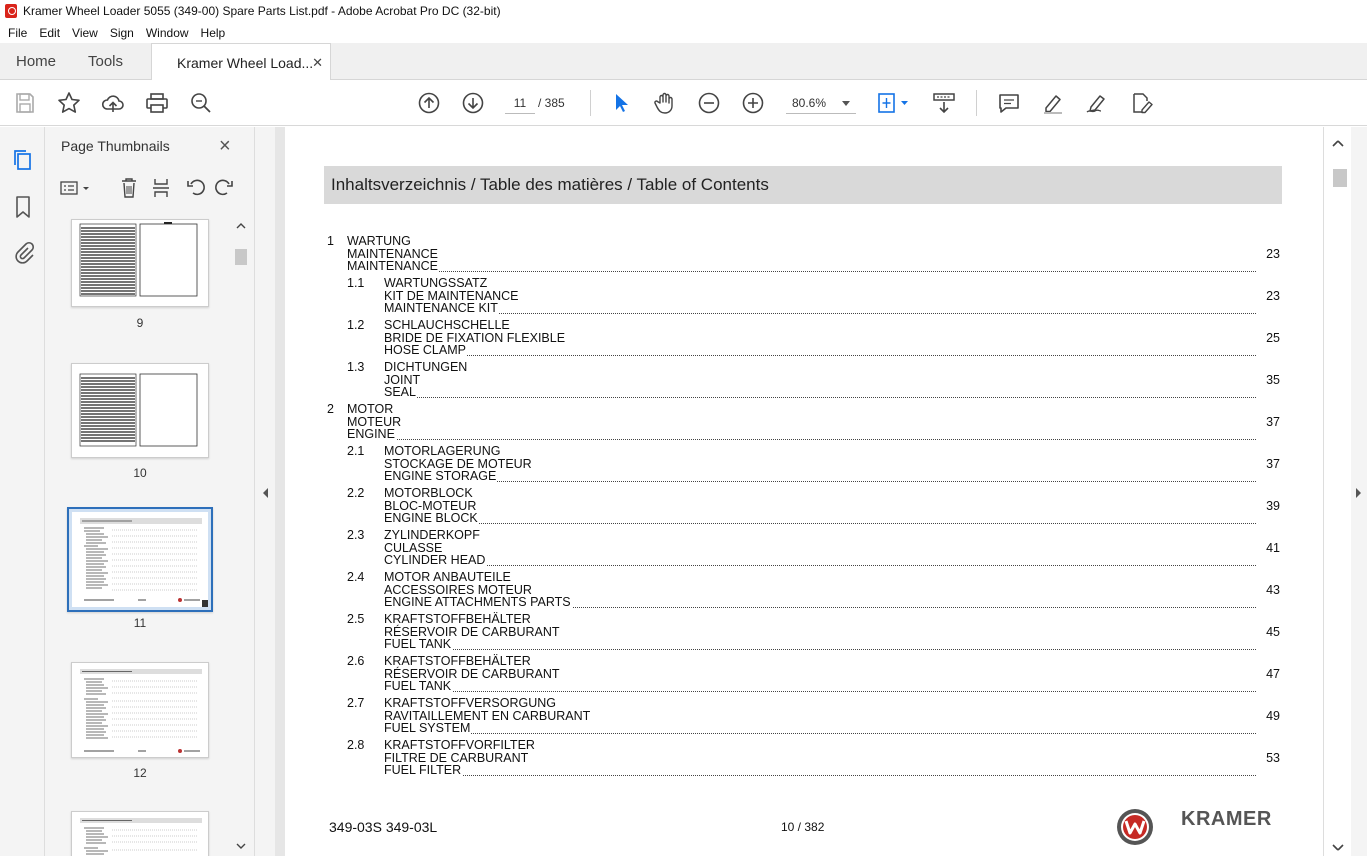 The width and height of the screenshot is (1367, 856). What do you see at coordinates (85, 33) in the screenshot?
I see `menu-view: View` at bounding box center [85, 33].